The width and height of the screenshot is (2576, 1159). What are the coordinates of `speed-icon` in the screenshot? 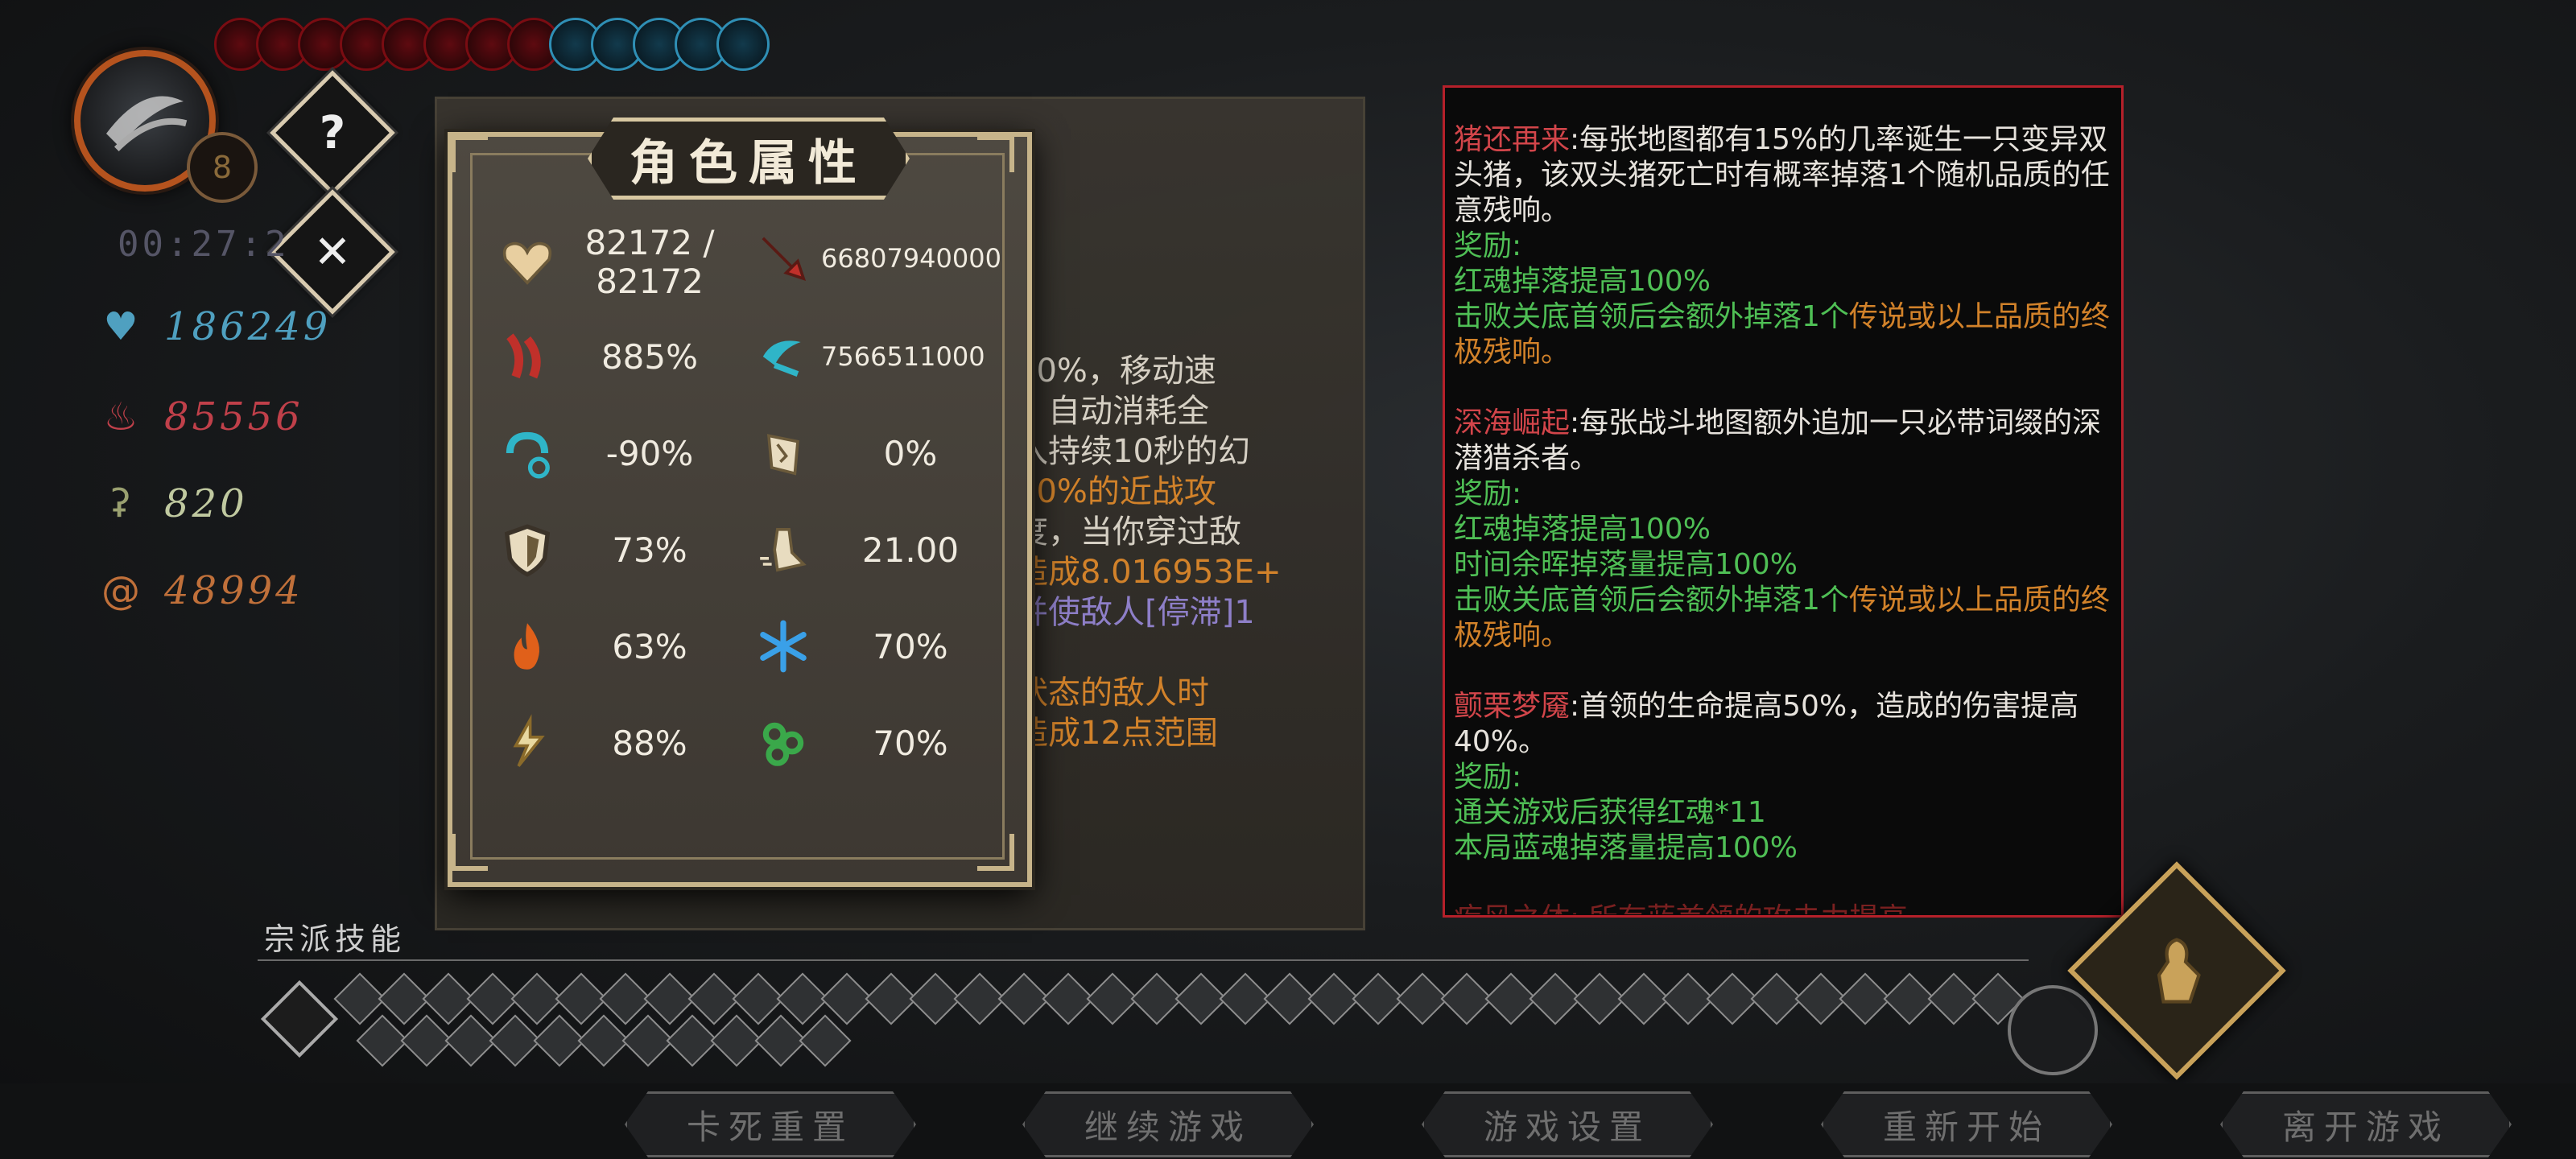 It's located at (783, 549).